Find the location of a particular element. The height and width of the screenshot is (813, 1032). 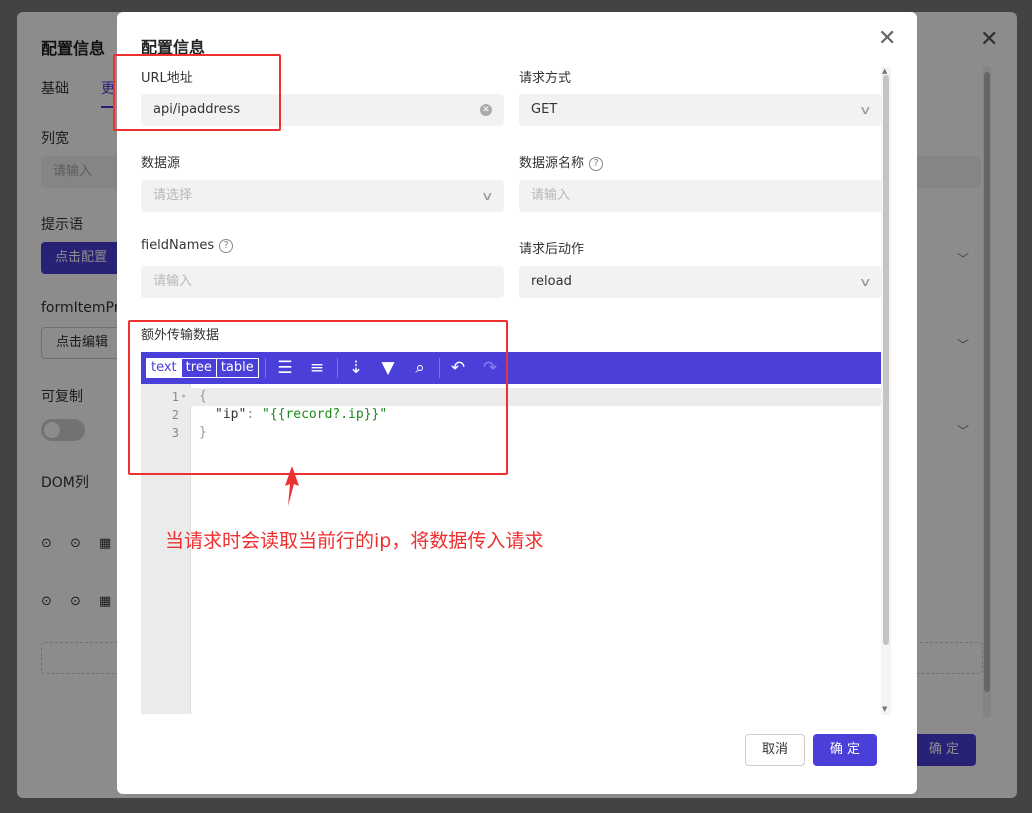

label-datasource-name: 数据源名称? is located at coordinates (561, 161).